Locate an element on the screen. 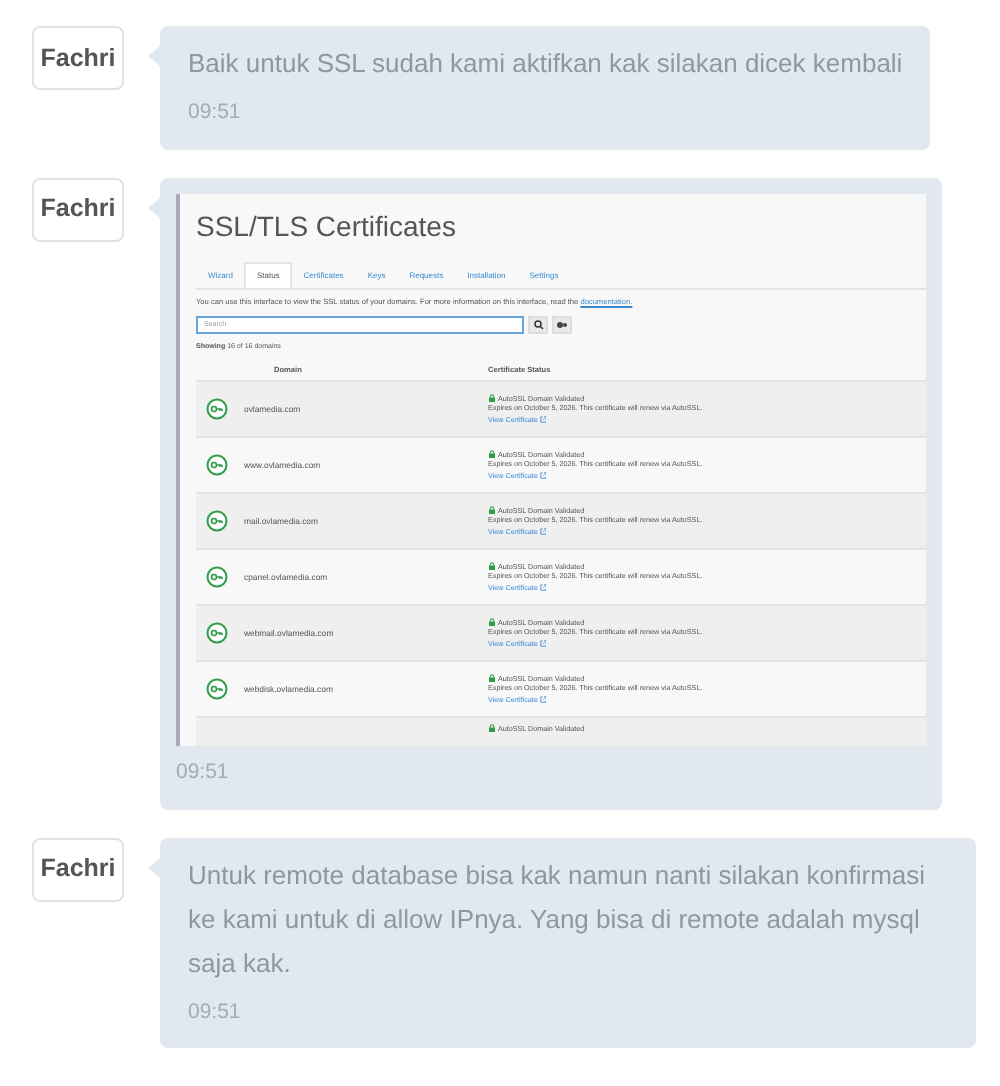 This screenshot has width=1000, height=1086. search-icon is located at coordinates (538, 325).